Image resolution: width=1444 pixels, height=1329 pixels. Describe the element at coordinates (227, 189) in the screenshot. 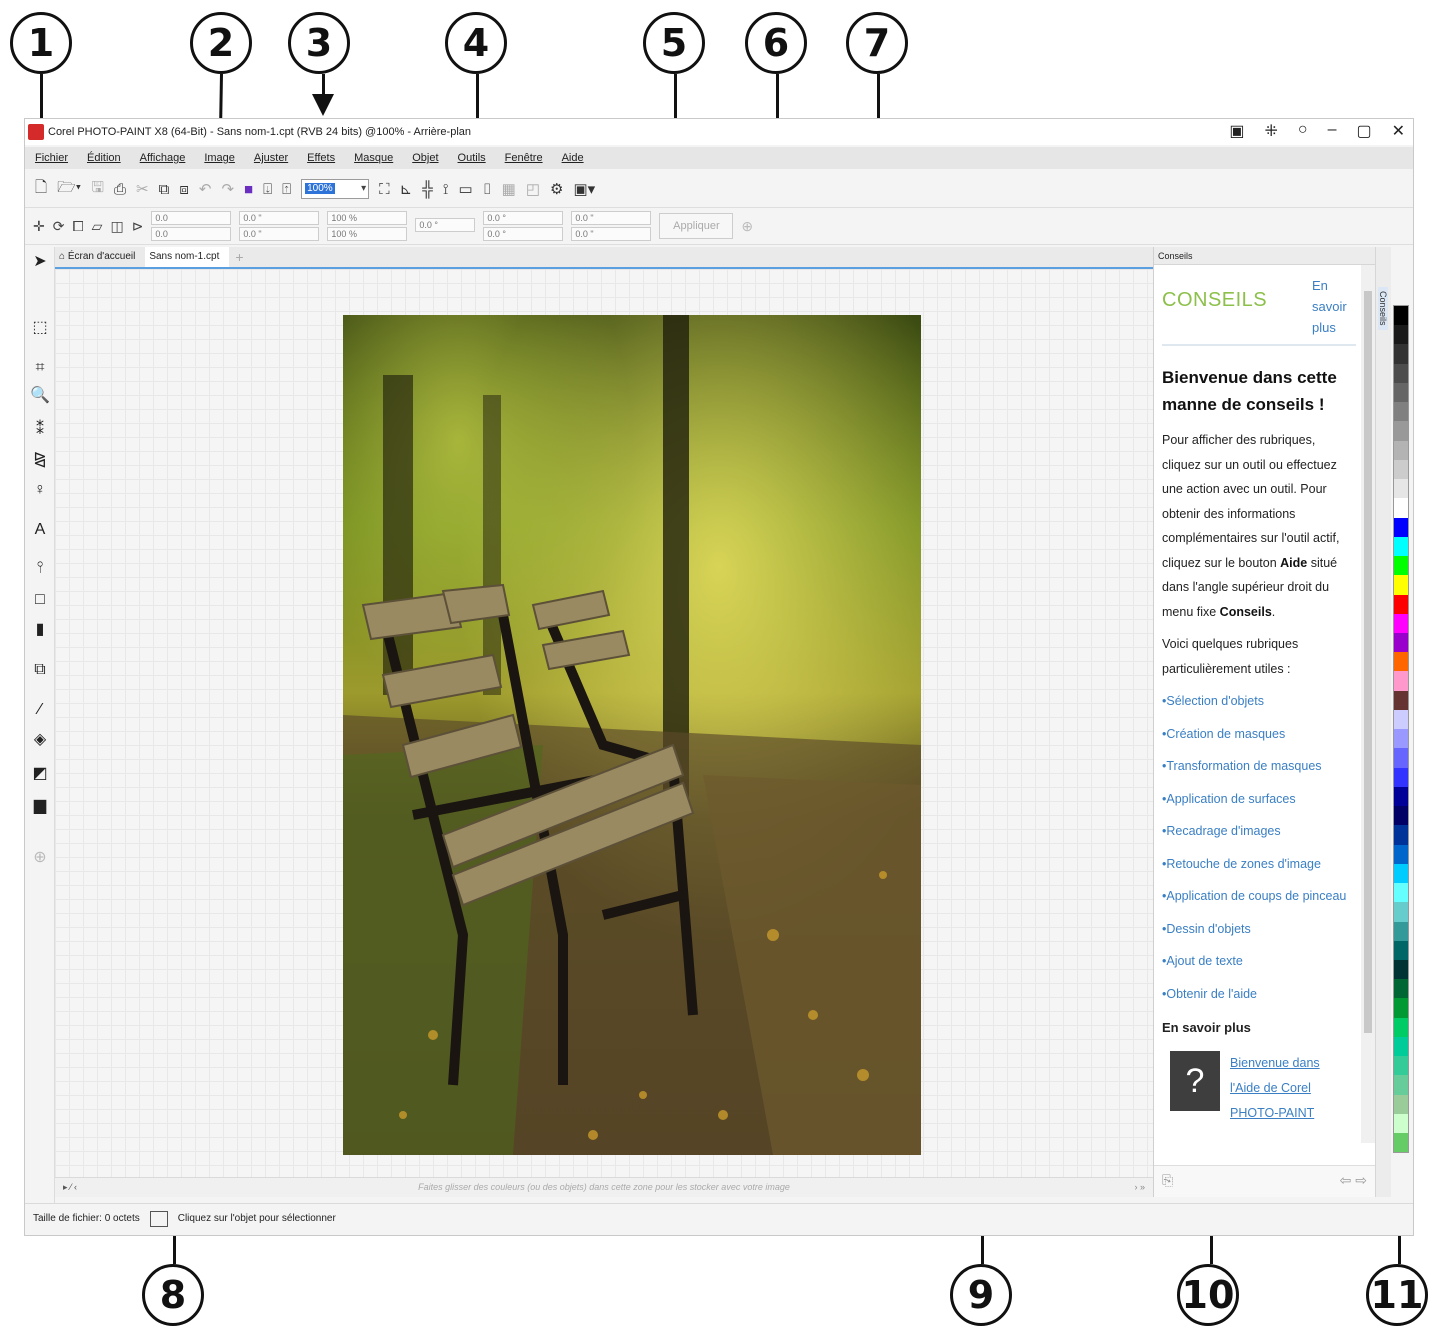

I see `redo-icon: ↷` at that location.